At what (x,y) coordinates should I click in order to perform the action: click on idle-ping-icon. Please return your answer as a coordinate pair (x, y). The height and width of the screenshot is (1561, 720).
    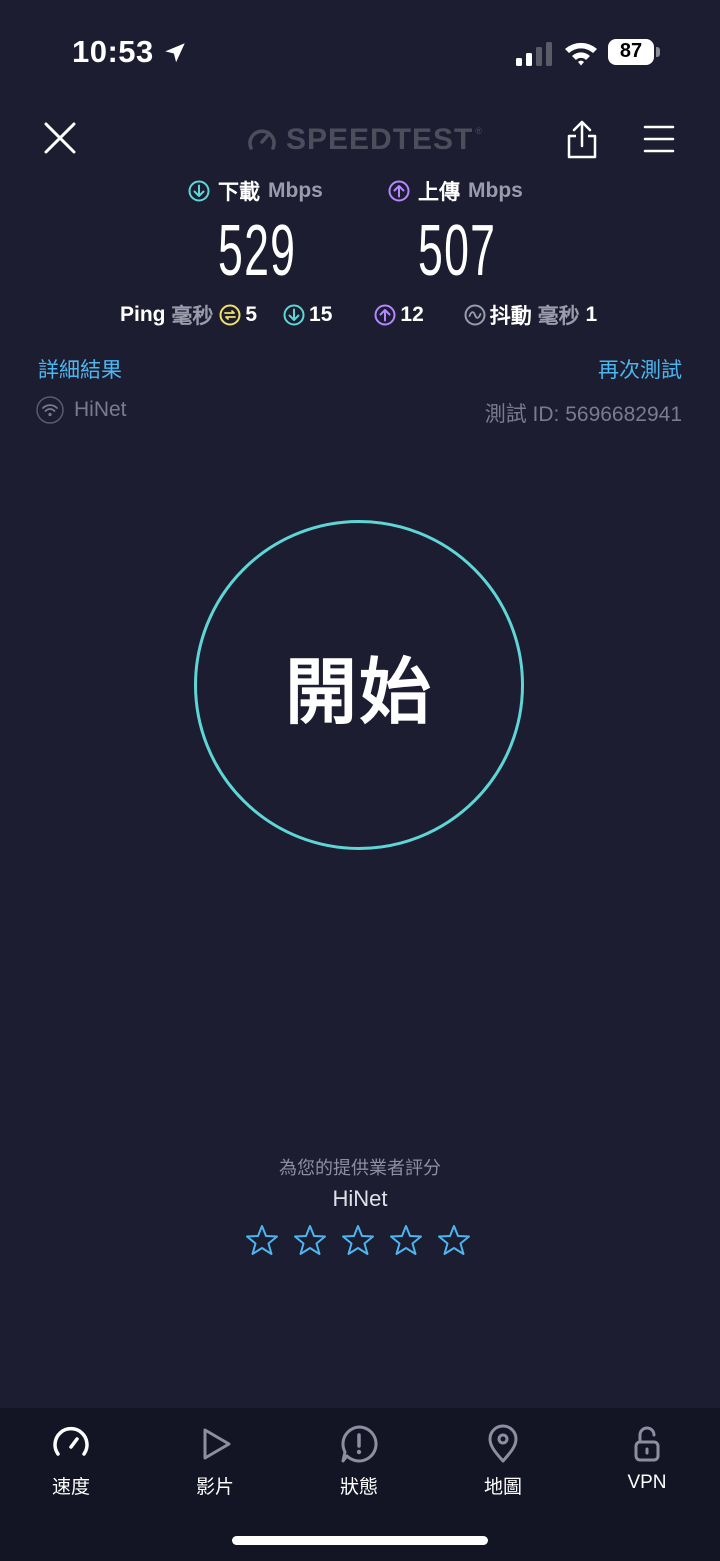
    Looking at the image, I should click on (230, 315).